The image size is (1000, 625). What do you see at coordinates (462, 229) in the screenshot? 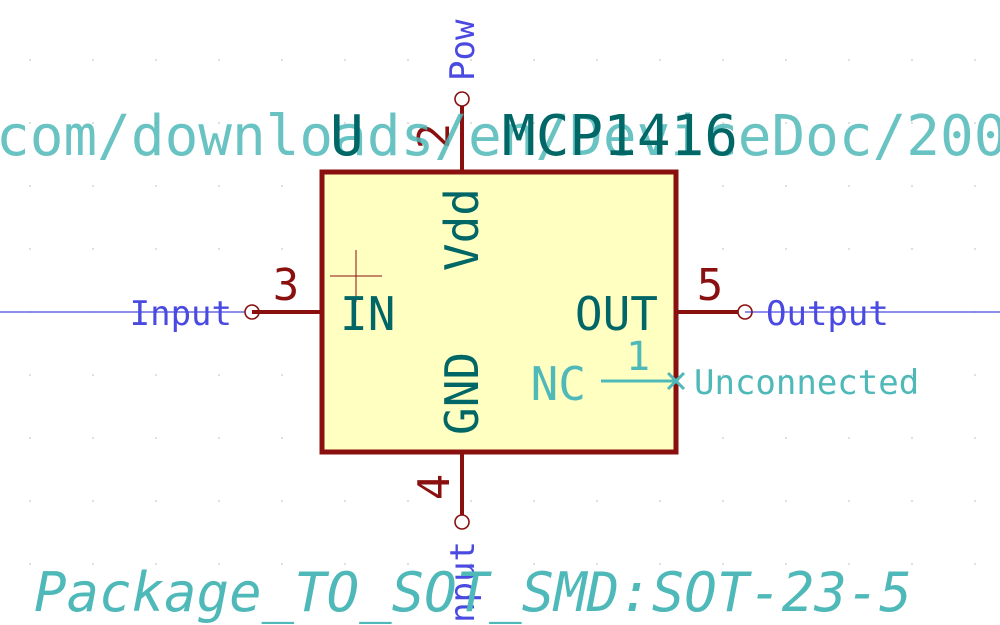
I see `pin-name-vdd: Vdd` at bounding box center [462, 229].